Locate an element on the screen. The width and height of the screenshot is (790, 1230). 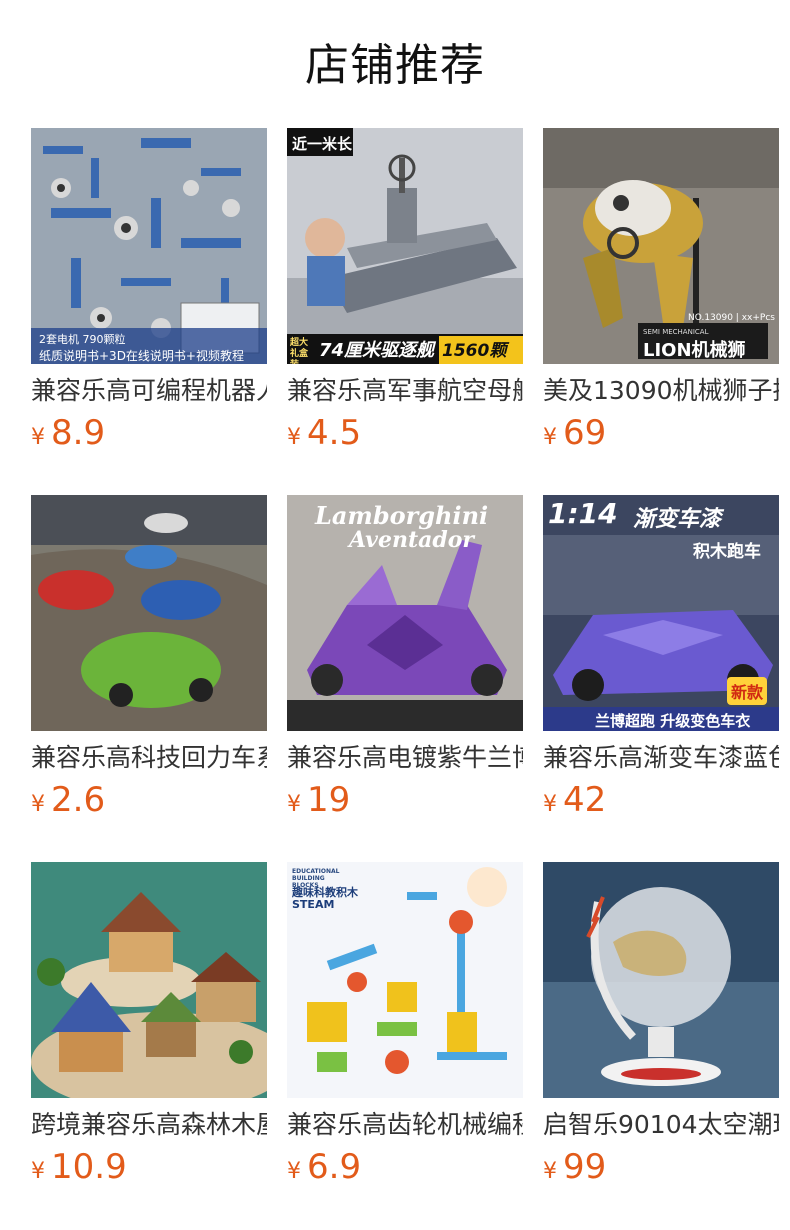
overlay-tag: 近一米长 is located at coordinates (322, 144).